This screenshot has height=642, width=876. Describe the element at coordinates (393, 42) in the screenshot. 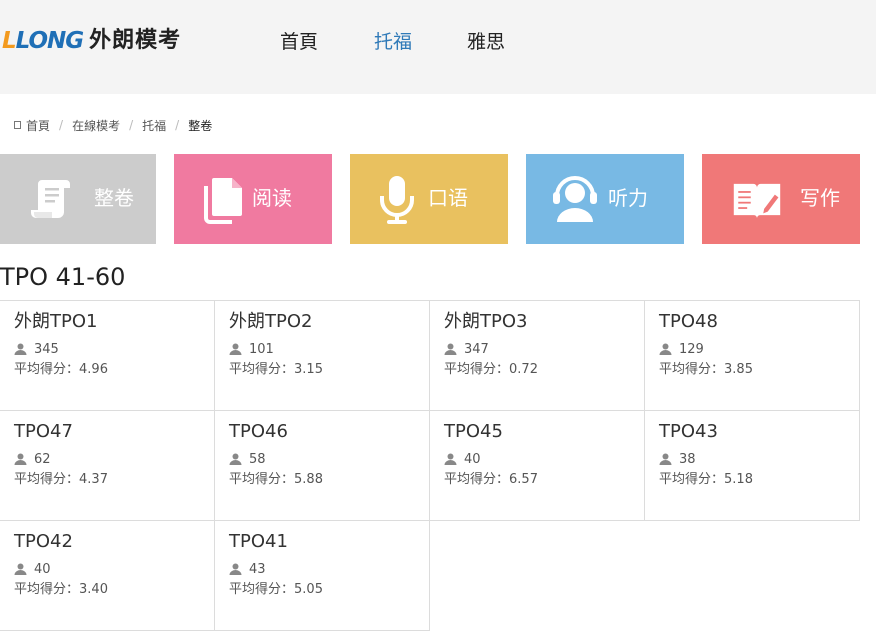

I see `nav-item-toefl: 托福` at that location.